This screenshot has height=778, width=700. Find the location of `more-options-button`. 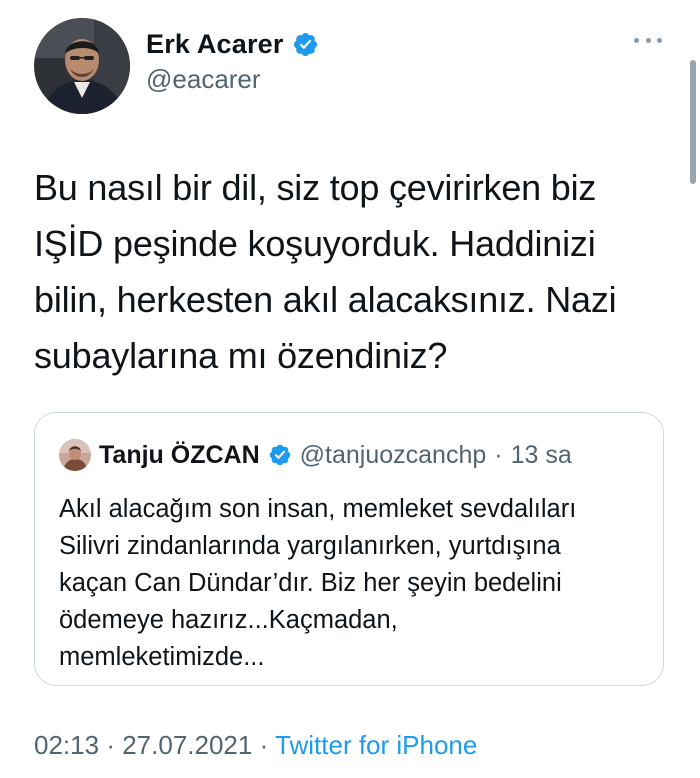

more-options-button is located at coordinates (648, 40).